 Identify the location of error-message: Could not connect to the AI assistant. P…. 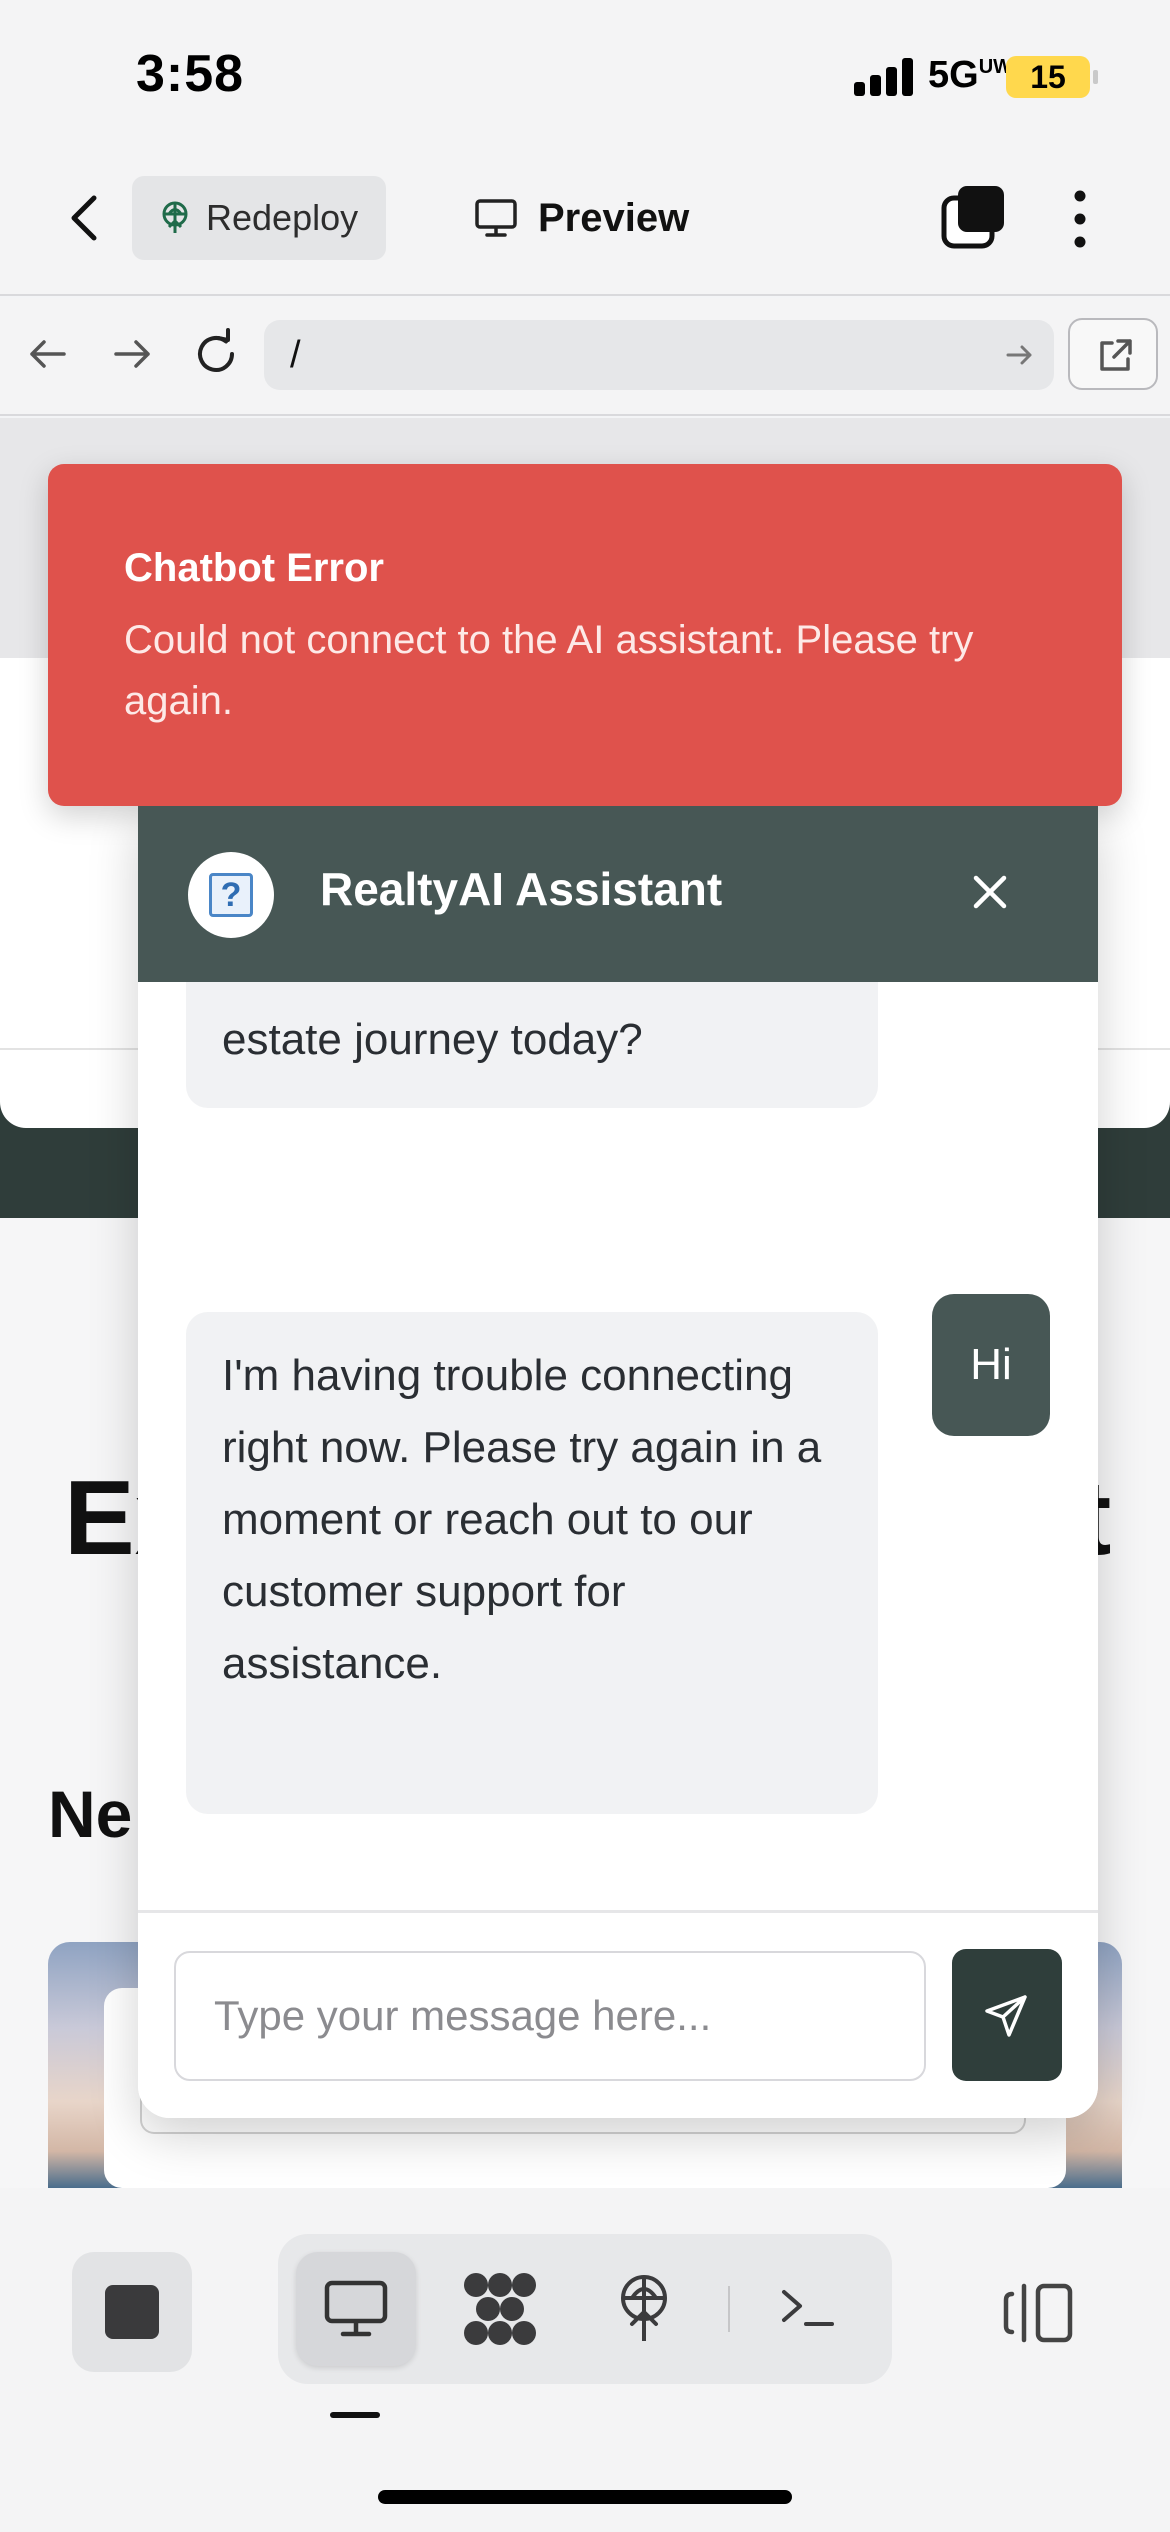
(549, 670).